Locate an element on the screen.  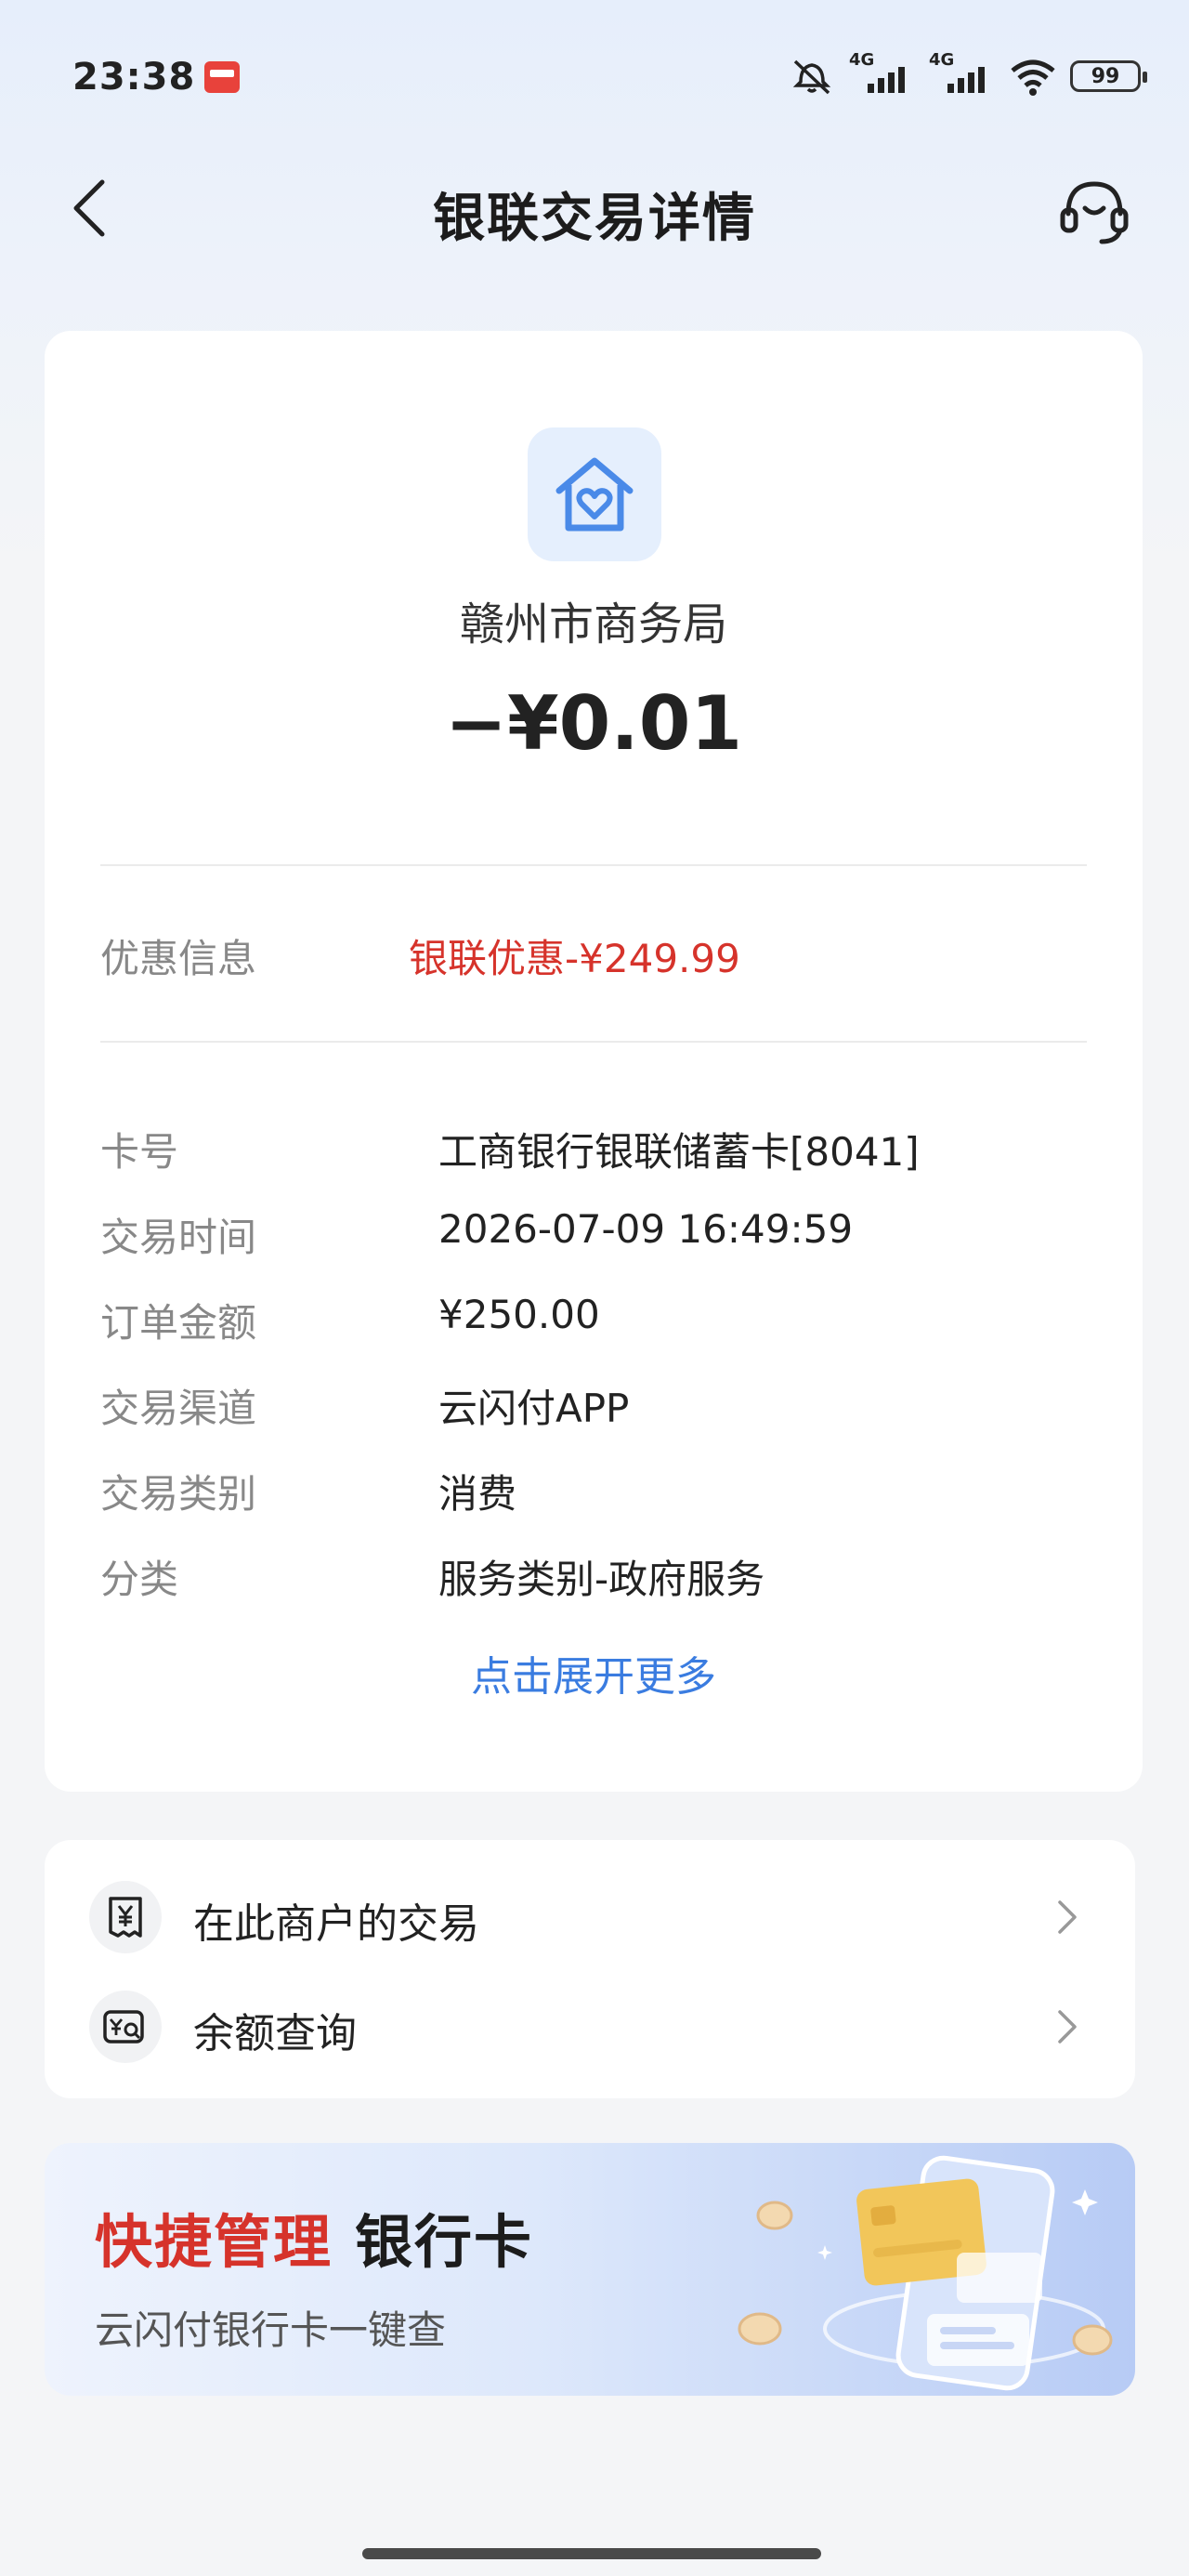
mute-icon is located at coordinates (812, 77).